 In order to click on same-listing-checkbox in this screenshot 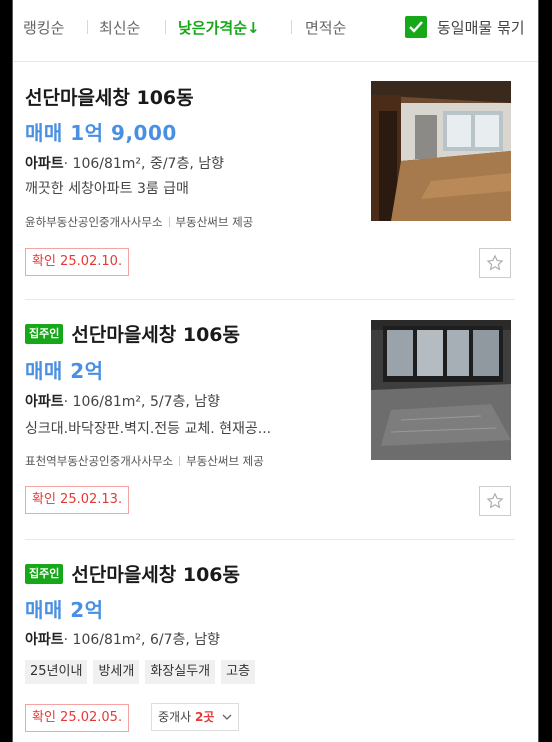, I will do `click(416, 27)`.